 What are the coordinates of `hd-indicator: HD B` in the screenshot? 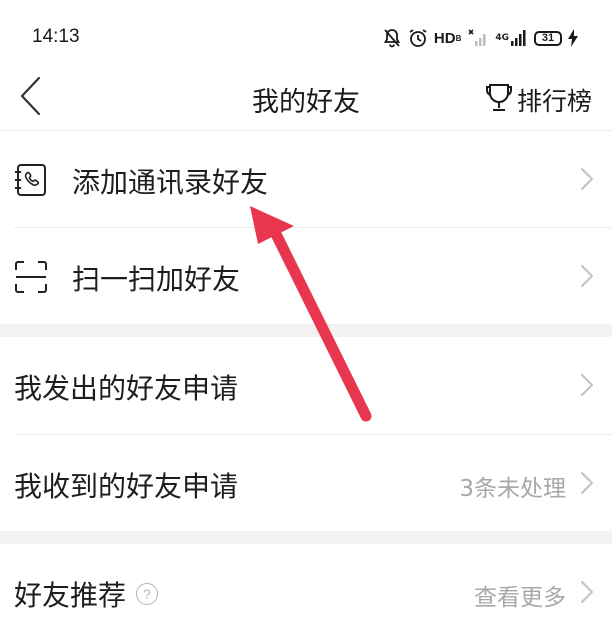 It's located at (447, 38).